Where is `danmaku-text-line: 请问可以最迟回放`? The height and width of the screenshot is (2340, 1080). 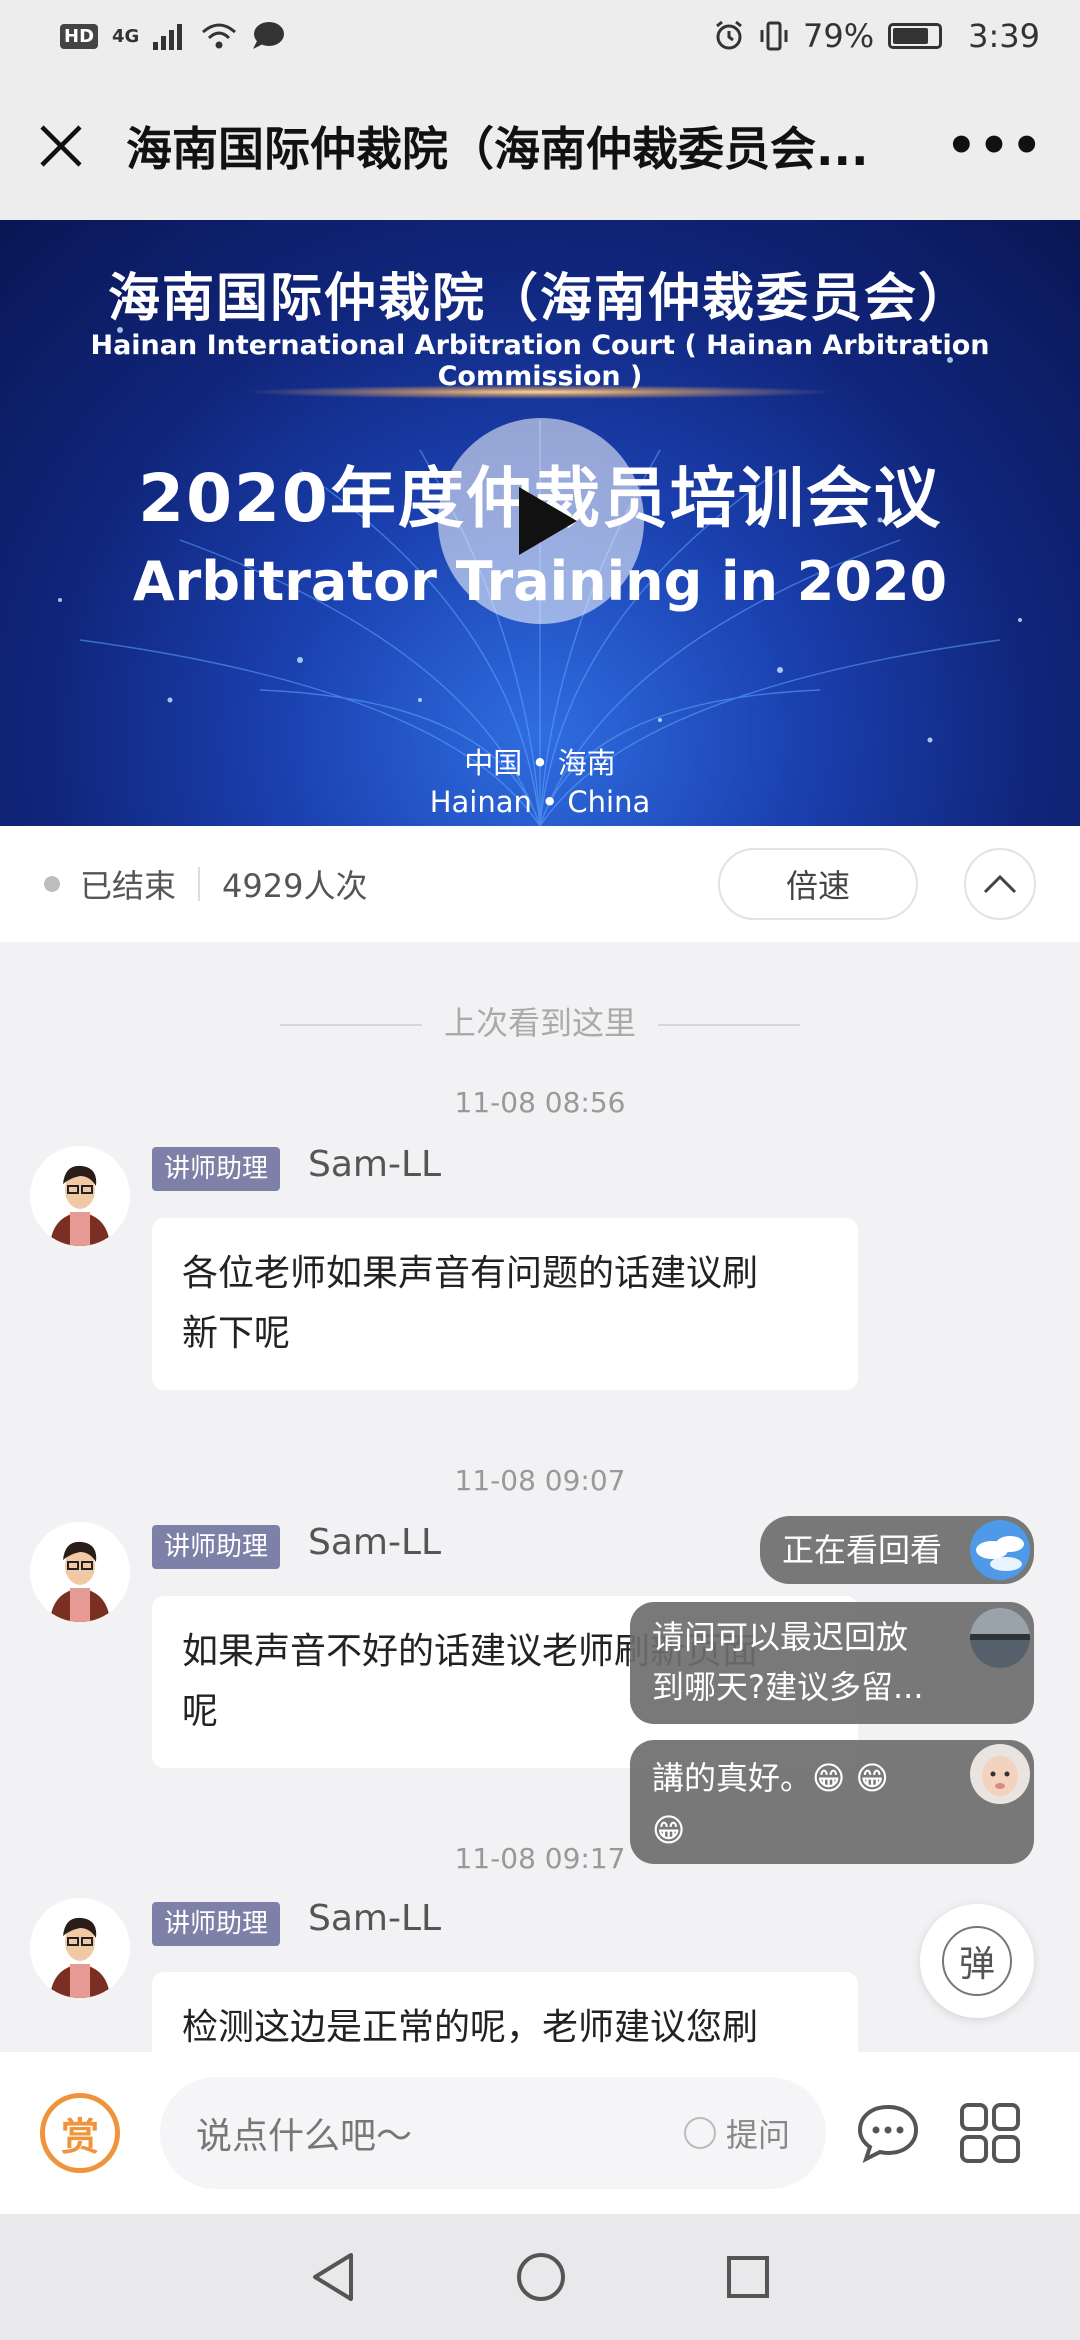 danmaku-text-line: 请问可以最迟回放 is located at coordinates (780, 1637).